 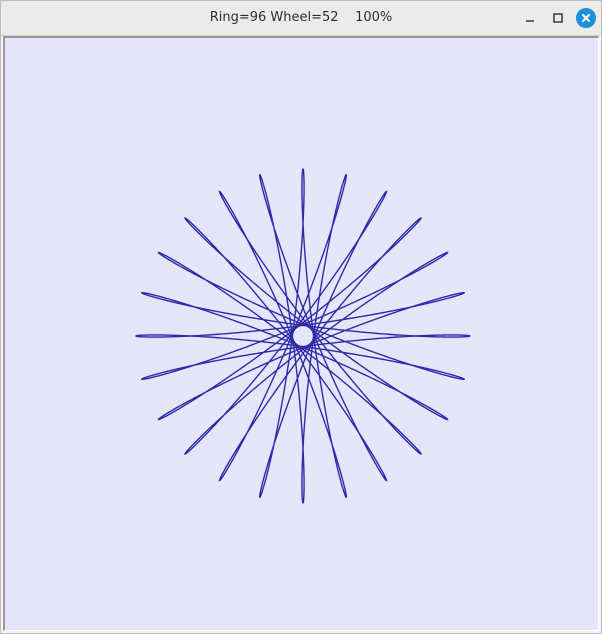 I want to click on title-bar: Ring=96 Wheel=52 100%, so click(x=301, y=18).